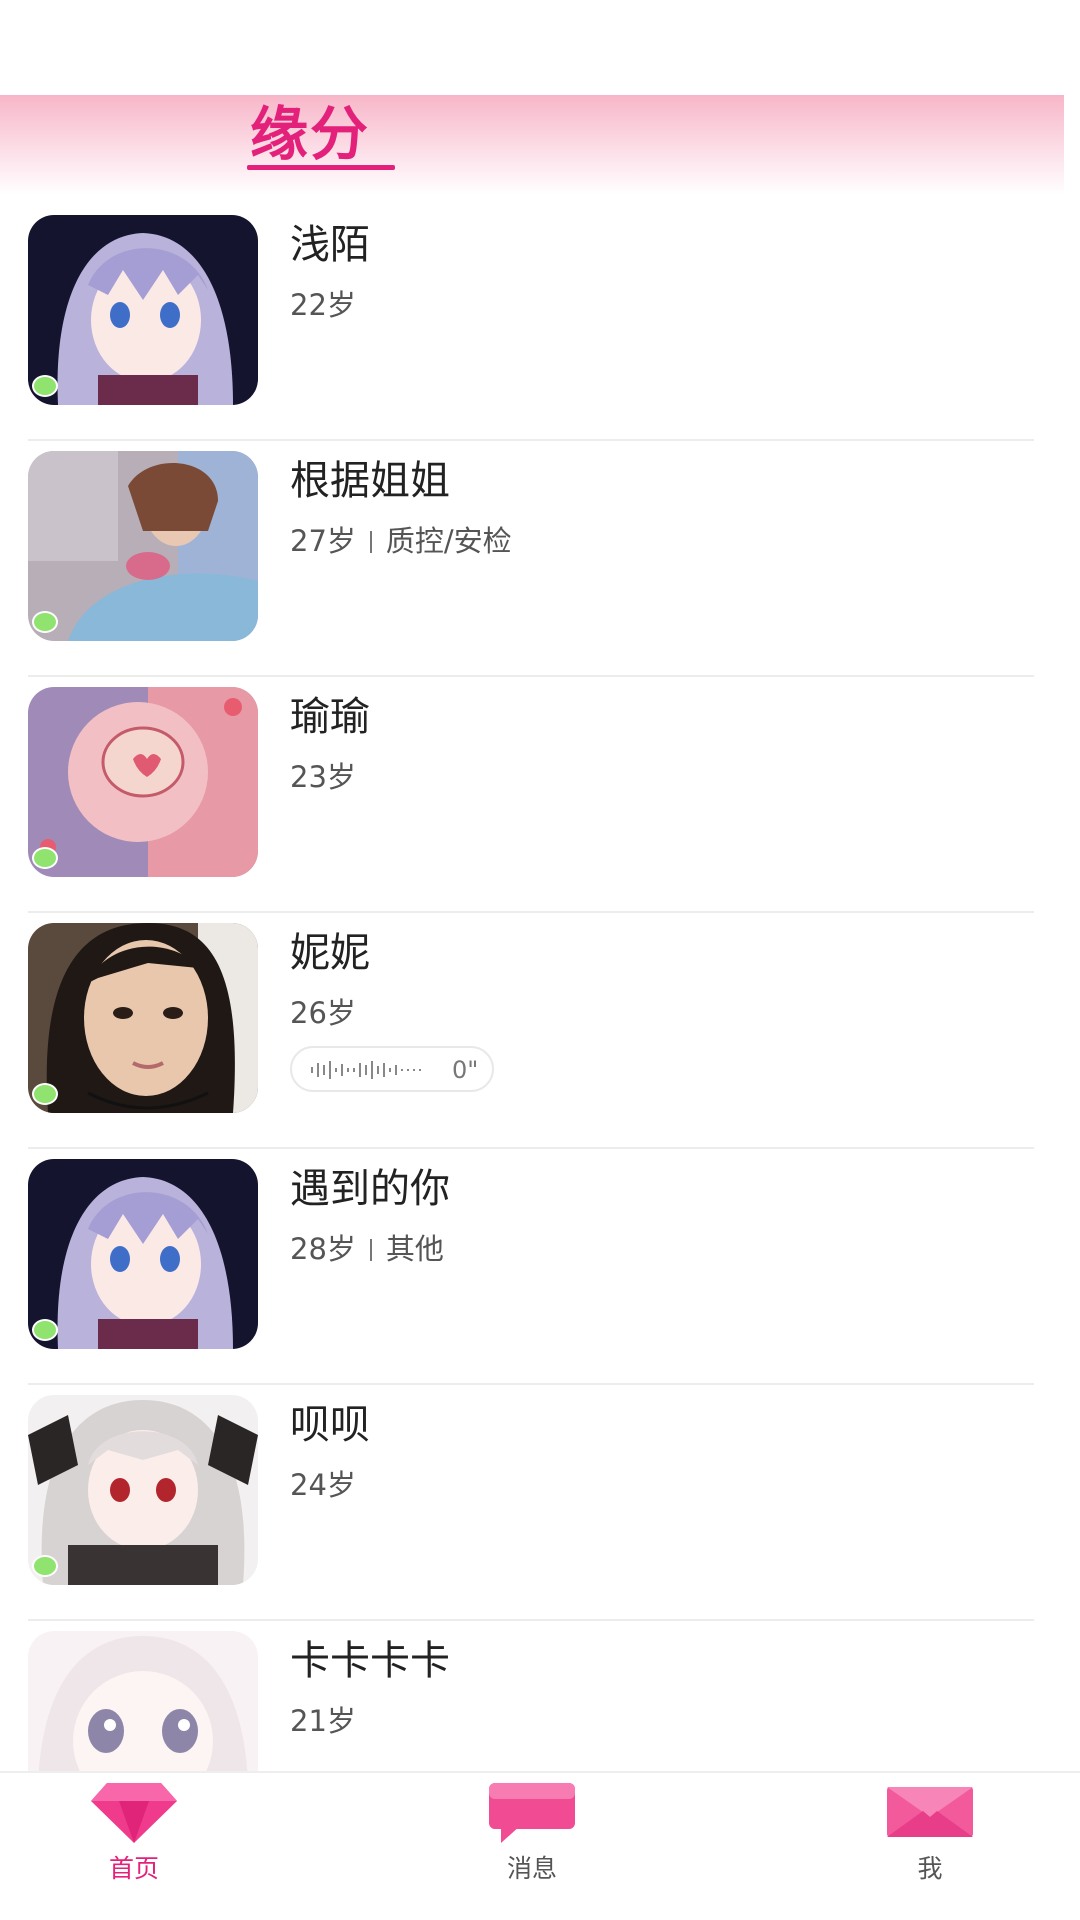 The image size is (1080, 1920). I want to click on user-name: 浅陌, so click(330, 245).